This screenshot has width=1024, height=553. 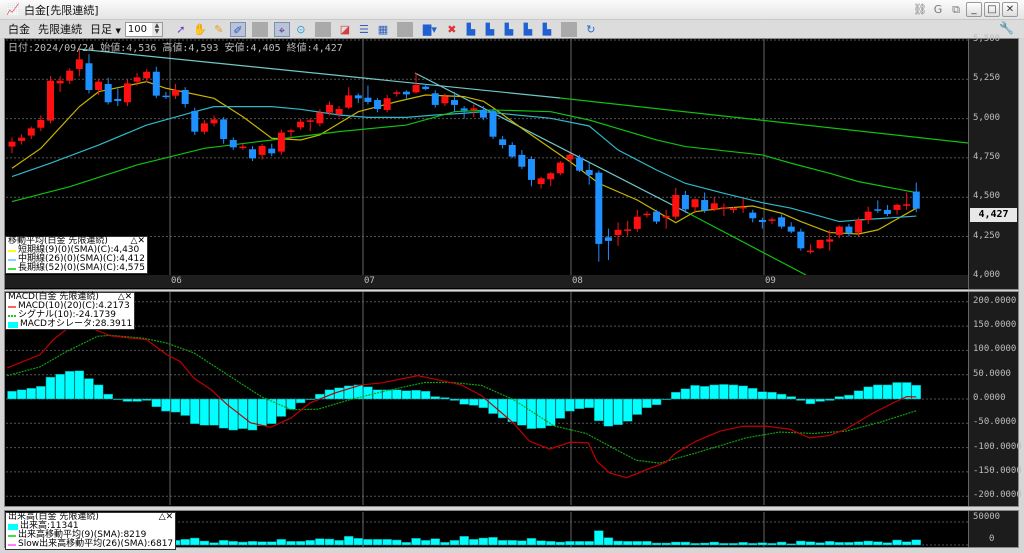 What do you see at coordinates (920, 9) in the screenshot?
I see `link-icon: ⛓` at bounding box center [920, 9].